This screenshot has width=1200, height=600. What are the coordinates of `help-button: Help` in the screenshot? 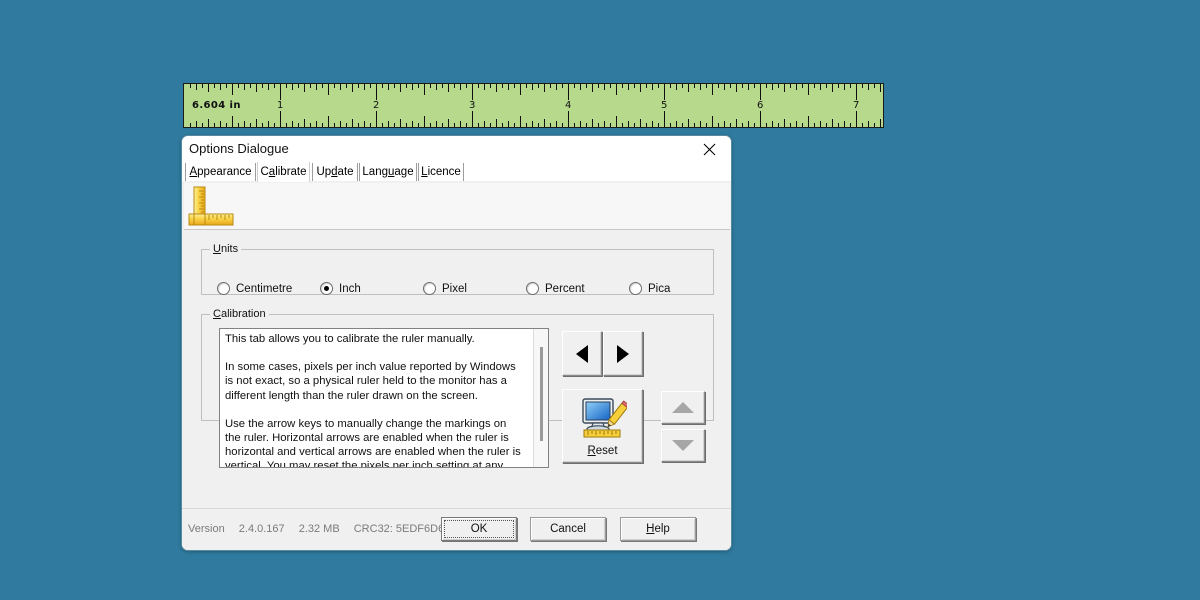 It's located at (658, 529).